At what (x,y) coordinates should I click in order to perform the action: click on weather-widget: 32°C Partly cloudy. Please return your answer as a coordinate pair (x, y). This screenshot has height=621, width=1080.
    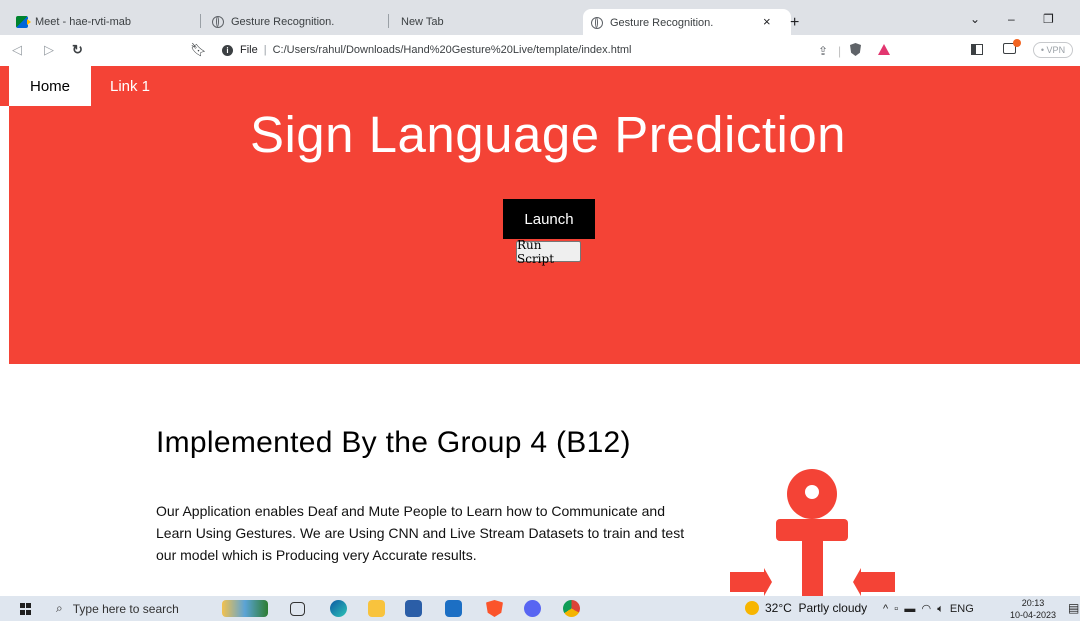
    Looking at the image, I should click on (806, 608).